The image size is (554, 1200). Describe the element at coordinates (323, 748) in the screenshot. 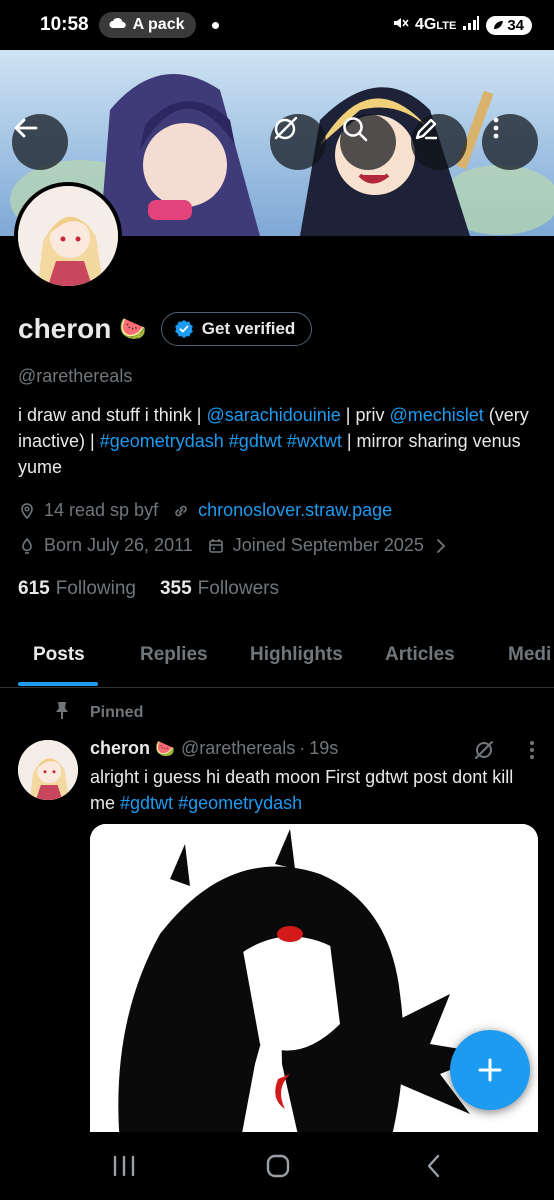

I see `post-time: 19s` at that location.